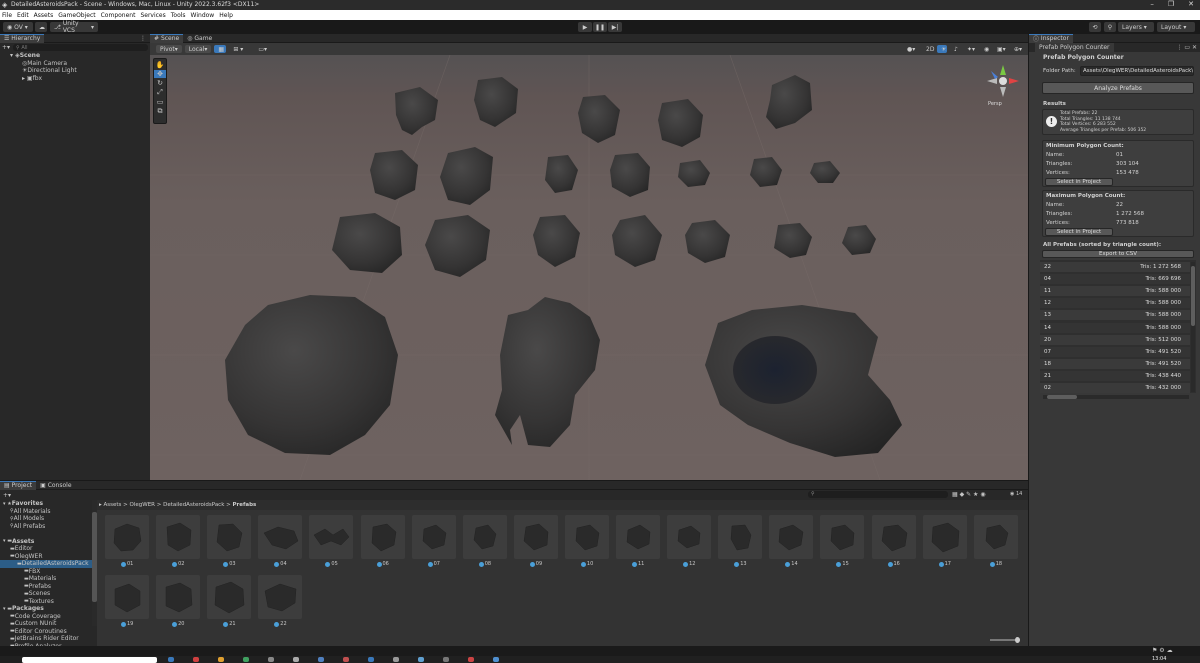  Describe the element at coordinates (127, 564) in the screenshot. I see `asset-label: 01` at that location.